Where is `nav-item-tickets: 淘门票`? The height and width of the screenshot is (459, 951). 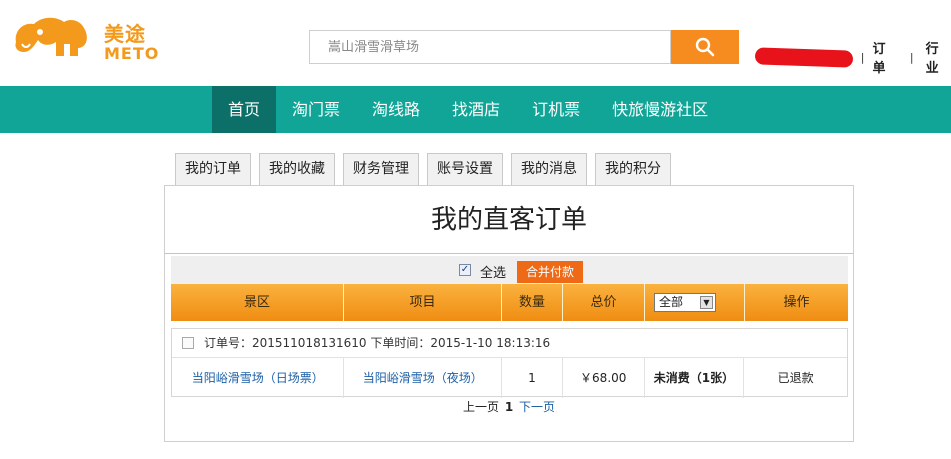 nav-item-tickets: 淘门票 is located at coordinates (316, 109).